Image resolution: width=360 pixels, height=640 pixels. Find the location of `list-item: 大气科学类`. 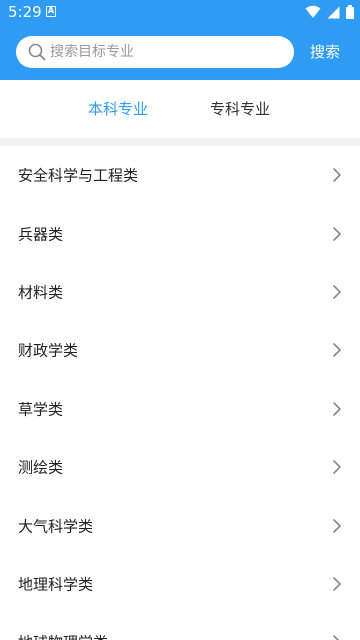

list-item: 大气科学类 is located at coordinates (180, 525).